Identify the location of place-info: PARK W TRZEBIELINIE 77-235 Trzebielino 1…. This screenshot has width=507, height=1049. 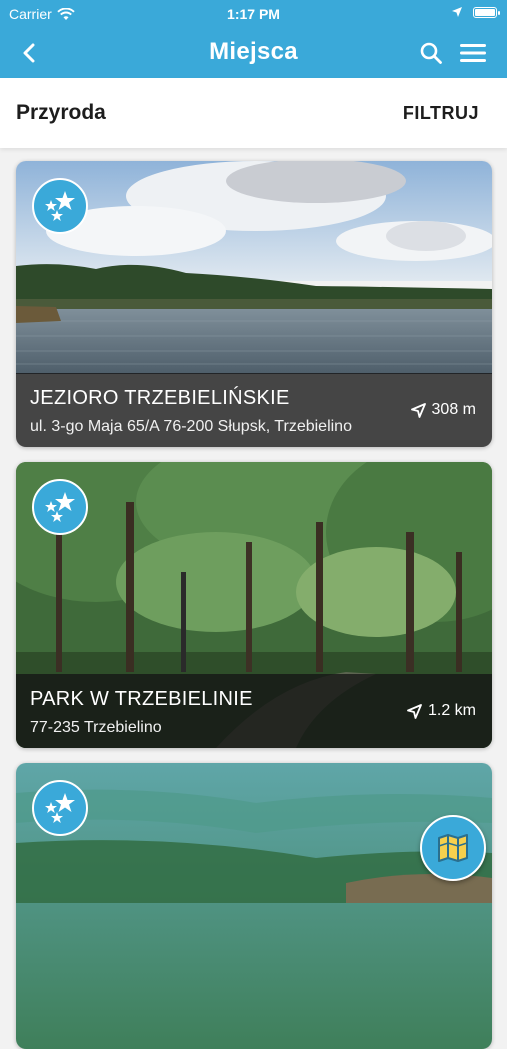
(254, 711).